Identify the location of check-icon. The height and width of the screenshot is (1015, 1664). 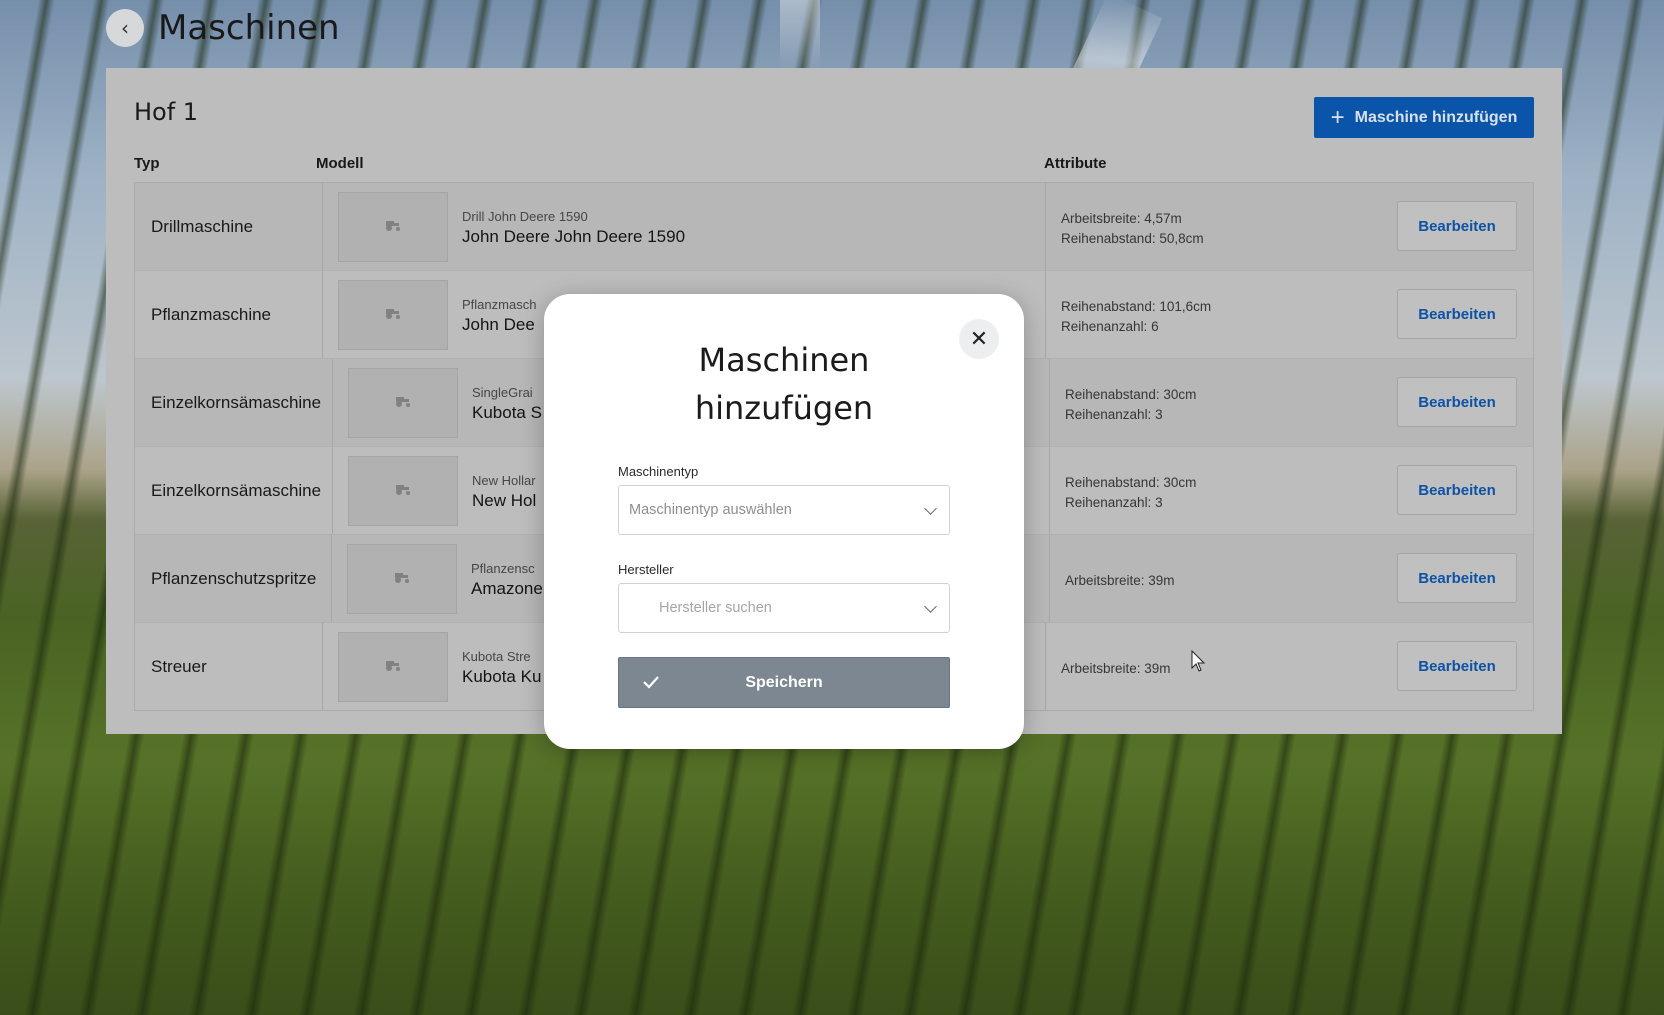
(651, 682).